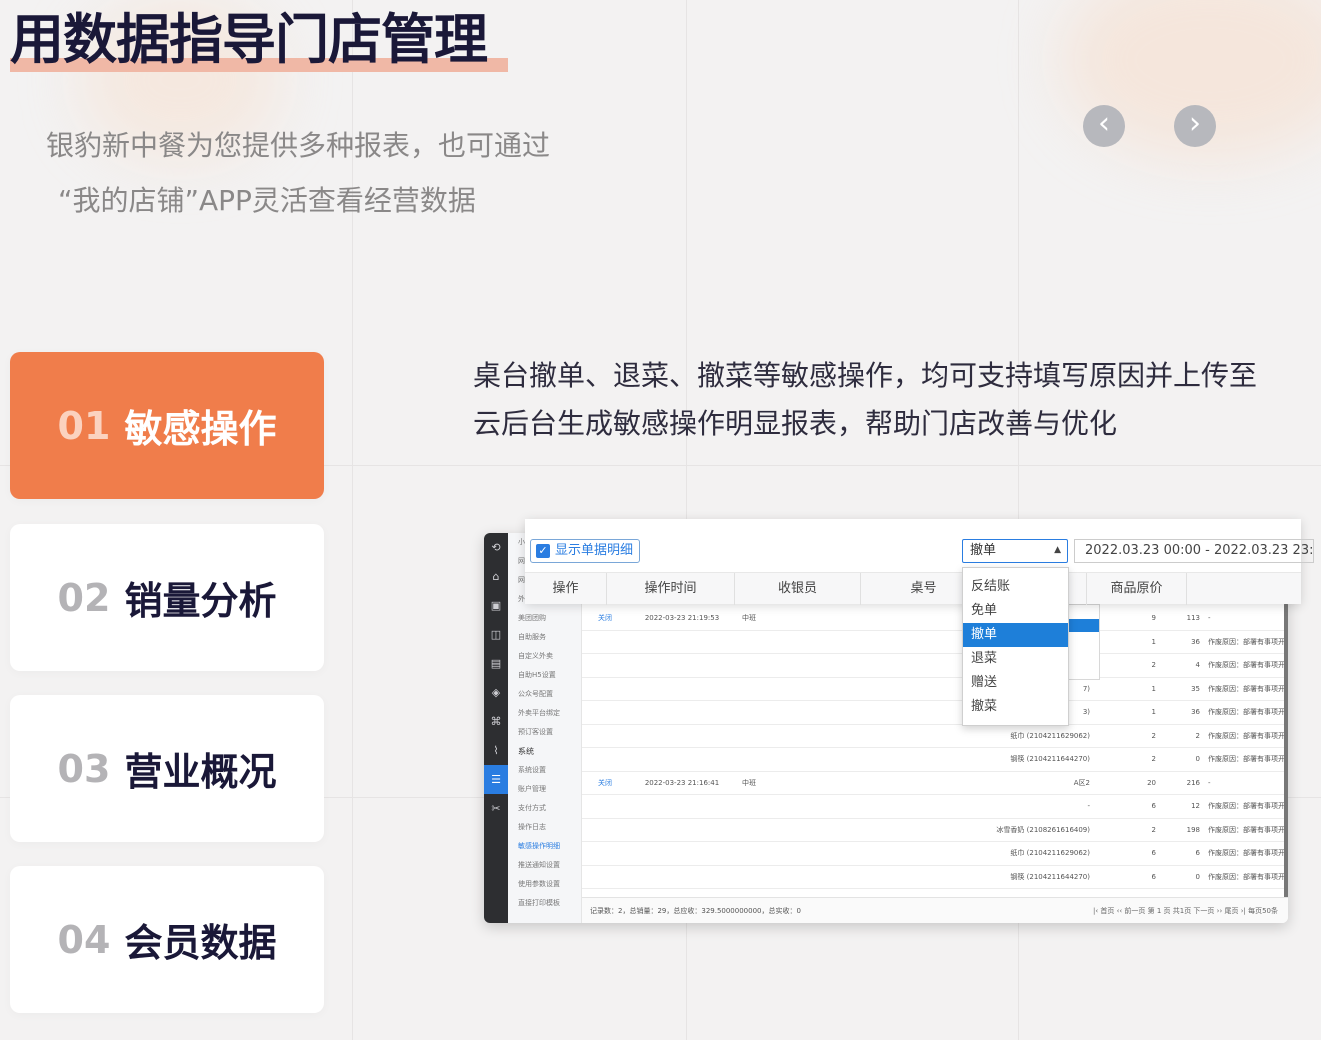  Describe the element at coordinates (526, 751) in the screenshot. I see `menu-item: 系统` at that location.